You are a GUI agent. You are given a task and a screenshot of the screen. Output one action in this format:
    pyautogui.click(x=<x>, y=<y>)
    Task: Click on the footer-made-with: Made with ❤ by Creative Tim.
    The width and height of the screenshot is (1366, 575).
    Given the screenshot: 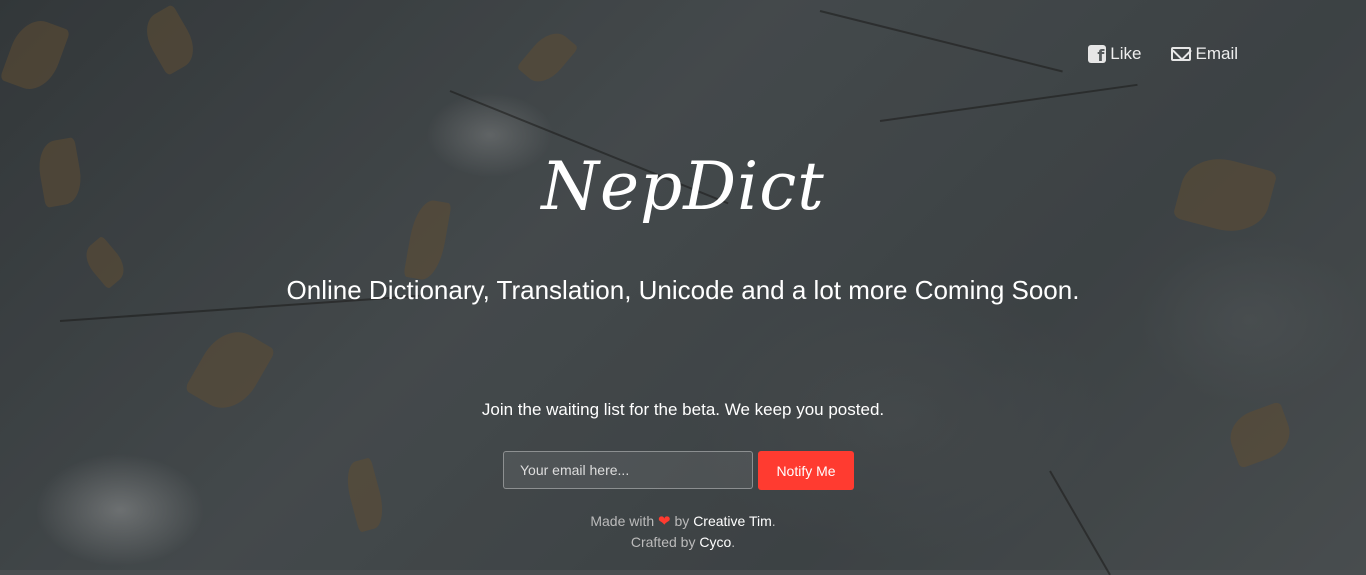 What is the action you would take?
    pyautogui.click(x=683, y=521)
    